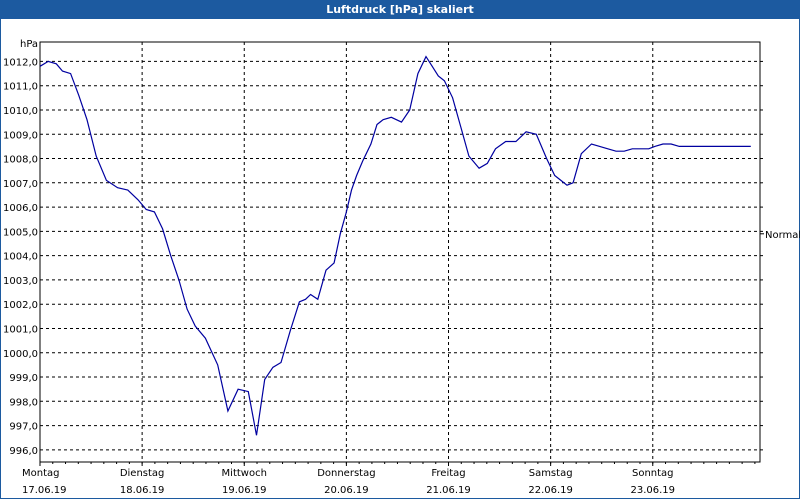  What do you see at coordinates (20, 232) in the screenshot?
I see `y-tick-label: 1005,0` at bounding box center [20, 232].